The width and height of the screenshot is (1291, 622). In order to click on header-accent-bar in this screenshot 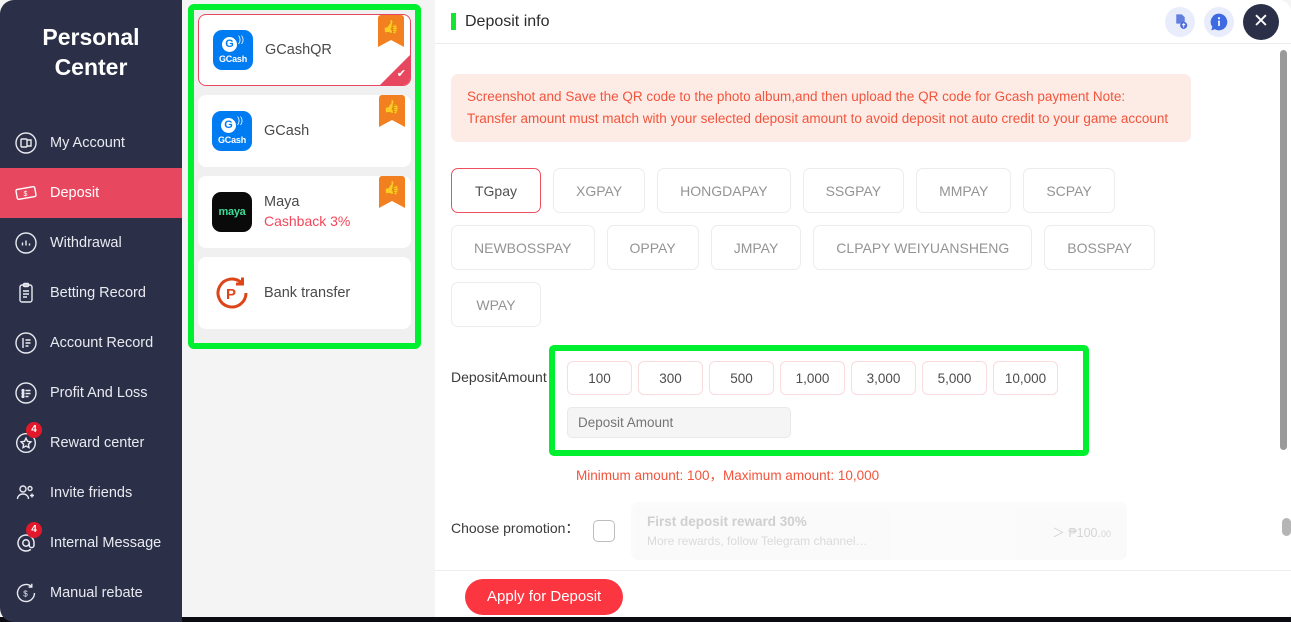, I will do `click(453, 21)`.